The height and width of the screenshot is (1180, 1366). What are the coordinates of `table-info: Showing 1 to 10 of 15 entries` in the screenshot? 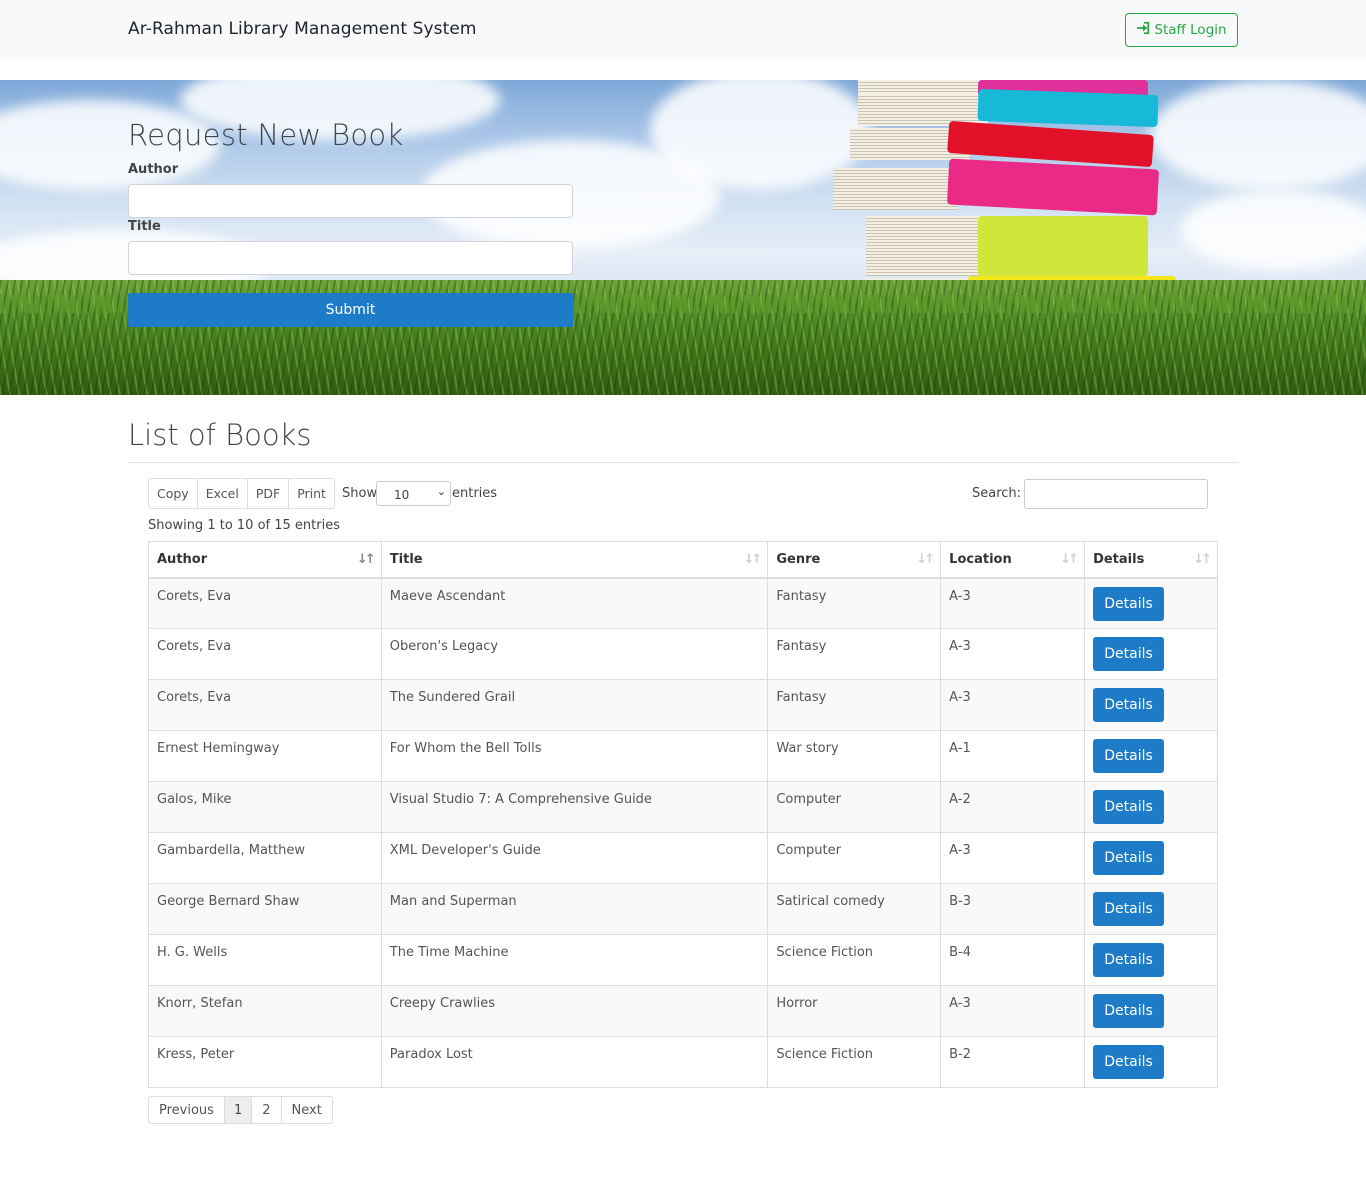 It's located at (244, 525).